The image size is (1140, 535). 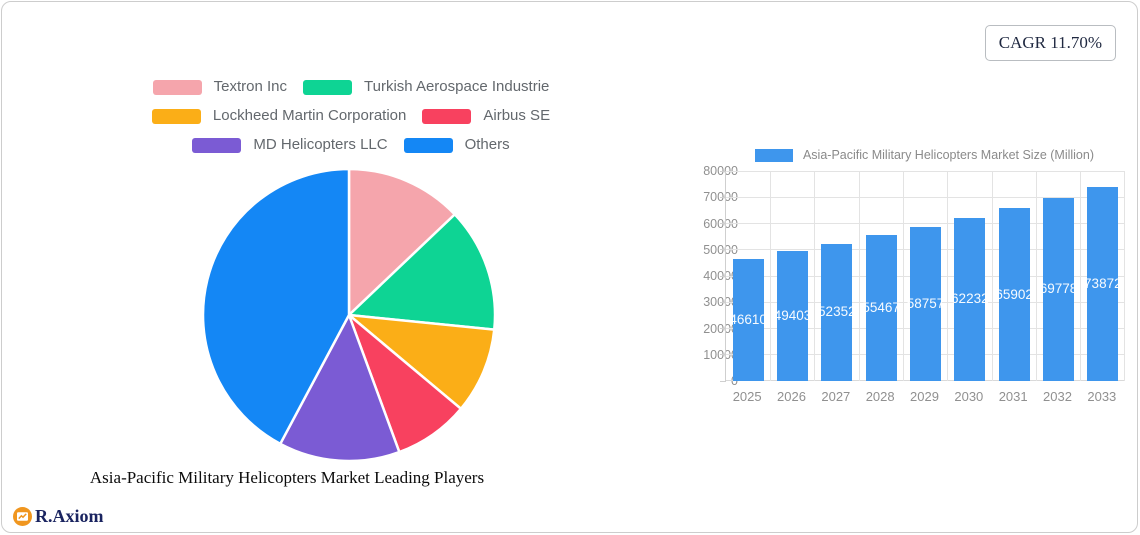 I want to click on brand-chart-icon, so click(x=22, y=516).